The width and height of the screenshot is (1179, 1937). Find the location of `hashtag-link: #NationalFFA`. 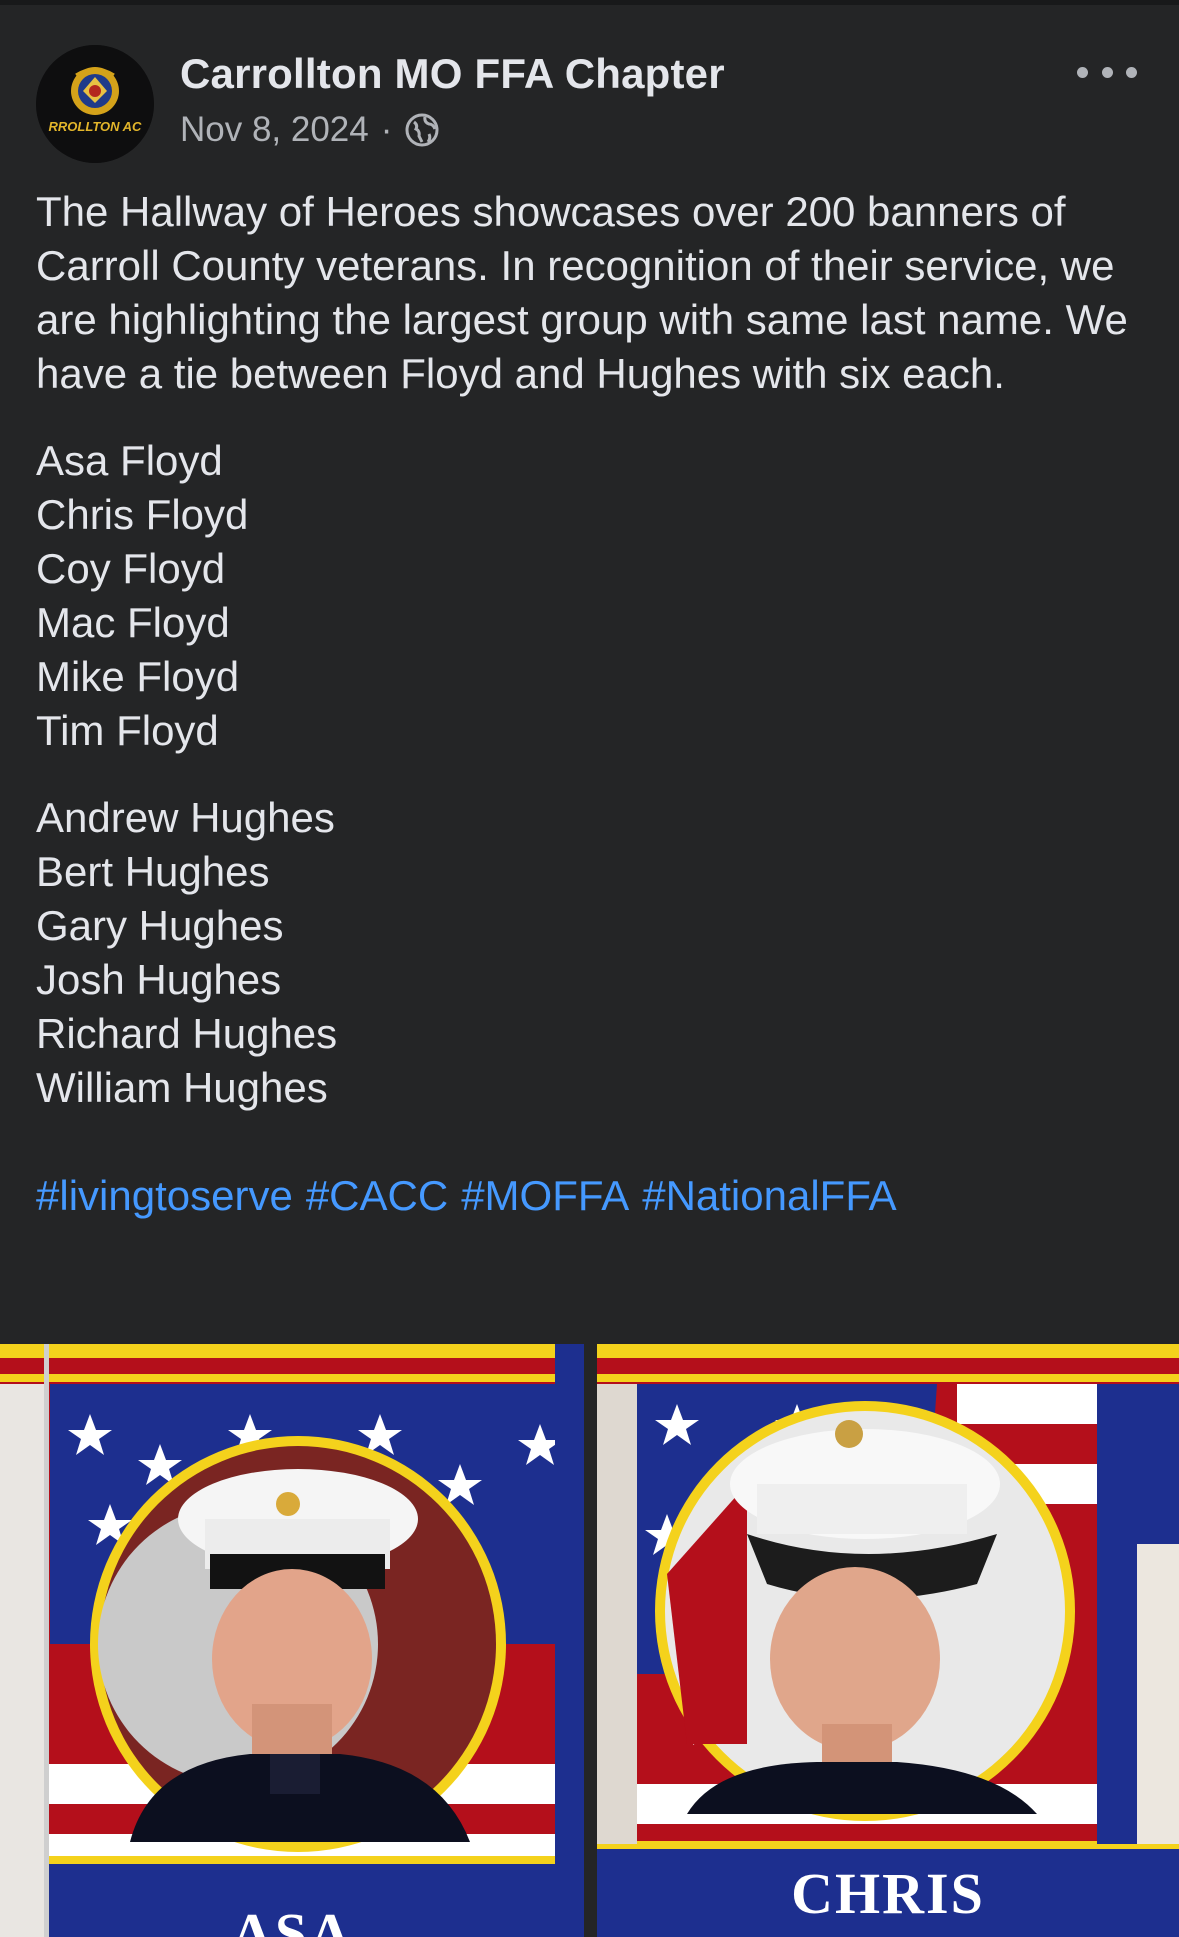

hashtag-link: #NationalFFA is located at coordinates (769, 1195).